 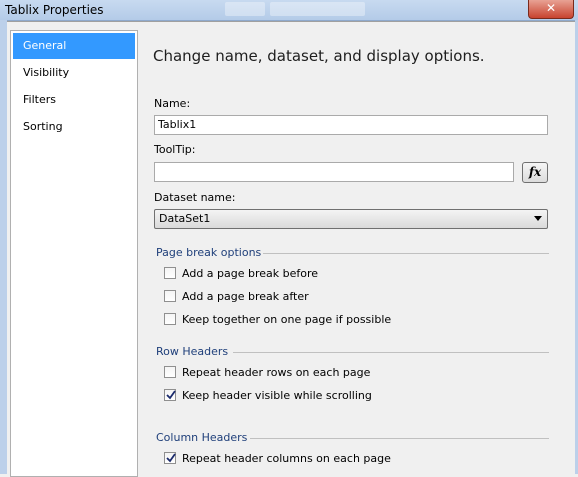 I want to click on sidebar-item-label: Filters, so click(x=39, y=99).